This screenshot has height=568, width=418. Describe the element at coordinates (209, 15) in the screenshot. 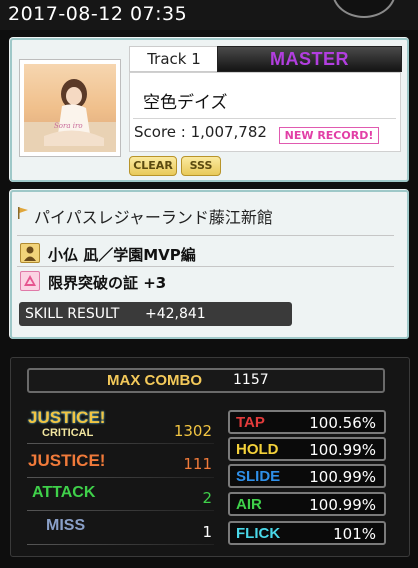

I see `top-bar: 2017-08-12 07:35` at that location.